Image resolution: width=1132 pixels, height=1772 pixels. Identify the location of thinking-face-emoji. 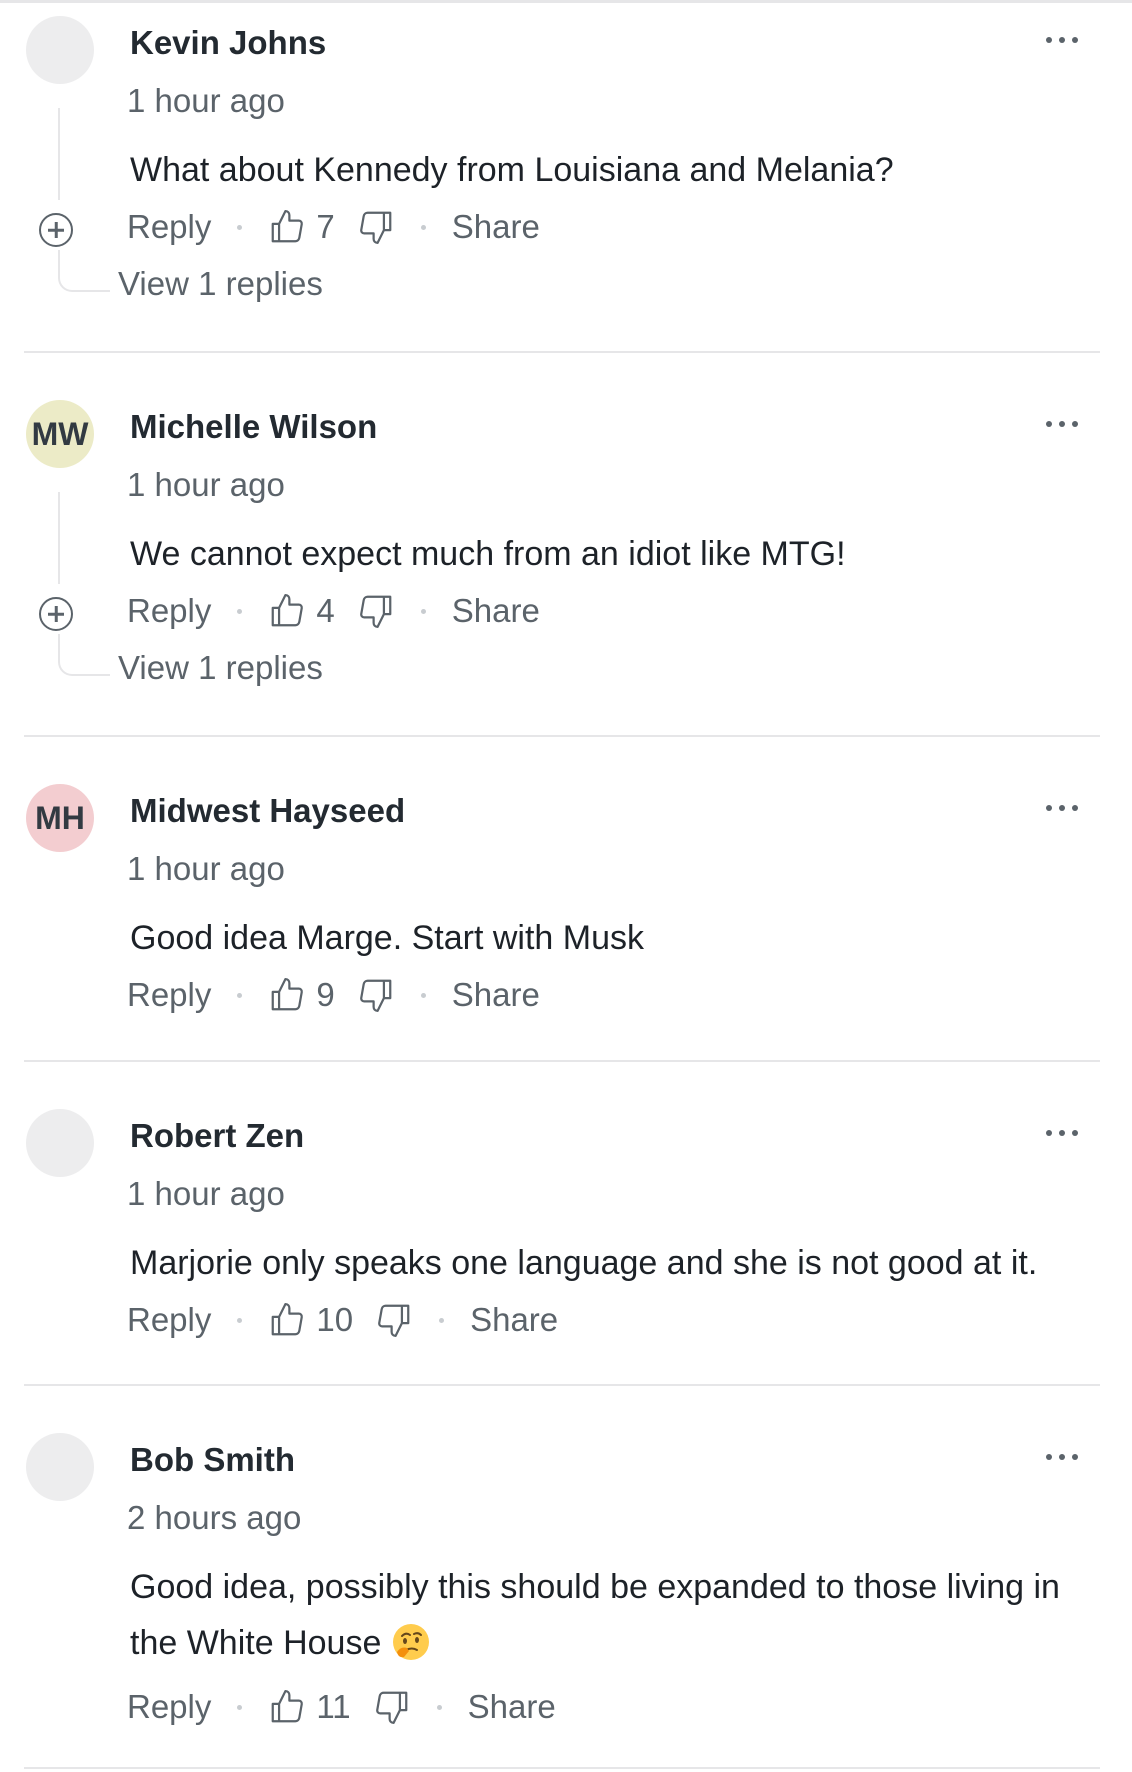
(411, 1642).